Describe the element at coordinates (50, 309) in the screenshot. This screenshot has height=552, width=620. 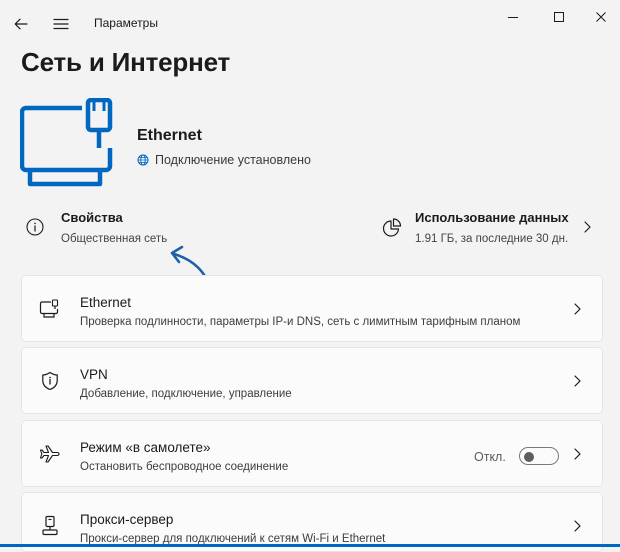
I see `ethernet-monitor-icon` at that location.